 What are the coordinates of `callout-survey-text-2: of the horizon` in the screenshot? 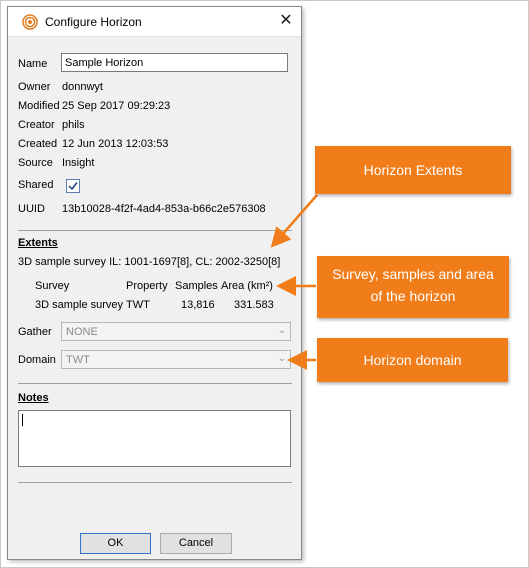 It's located at (413, 296).